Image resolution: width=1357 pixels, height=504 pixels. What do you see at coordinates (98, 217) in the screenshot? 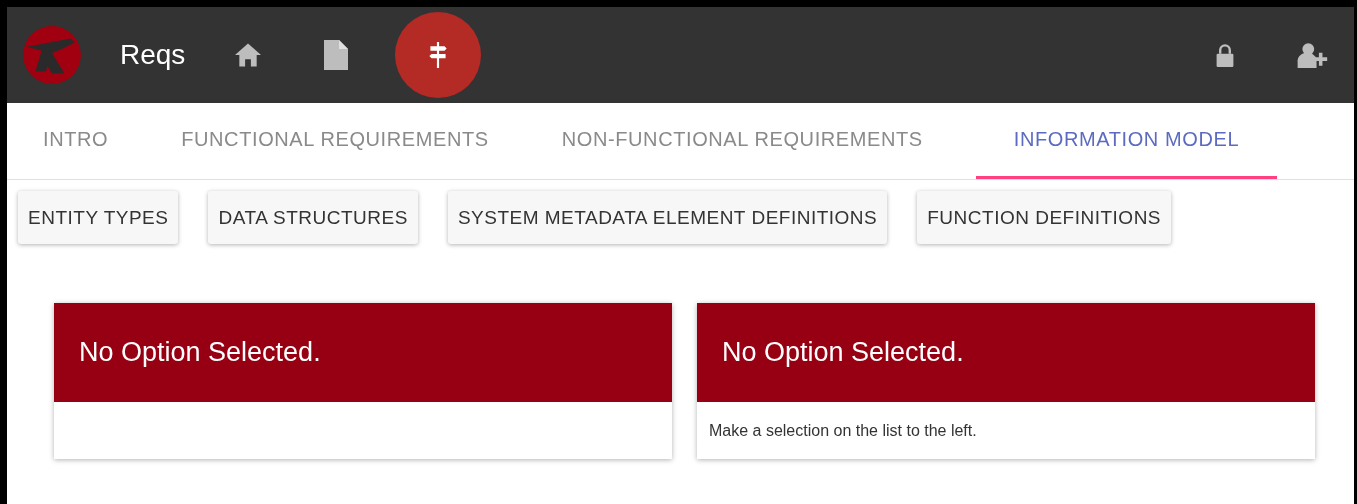
I see `section-button: ENTITY TYPES` at bounding box center [98, 217].